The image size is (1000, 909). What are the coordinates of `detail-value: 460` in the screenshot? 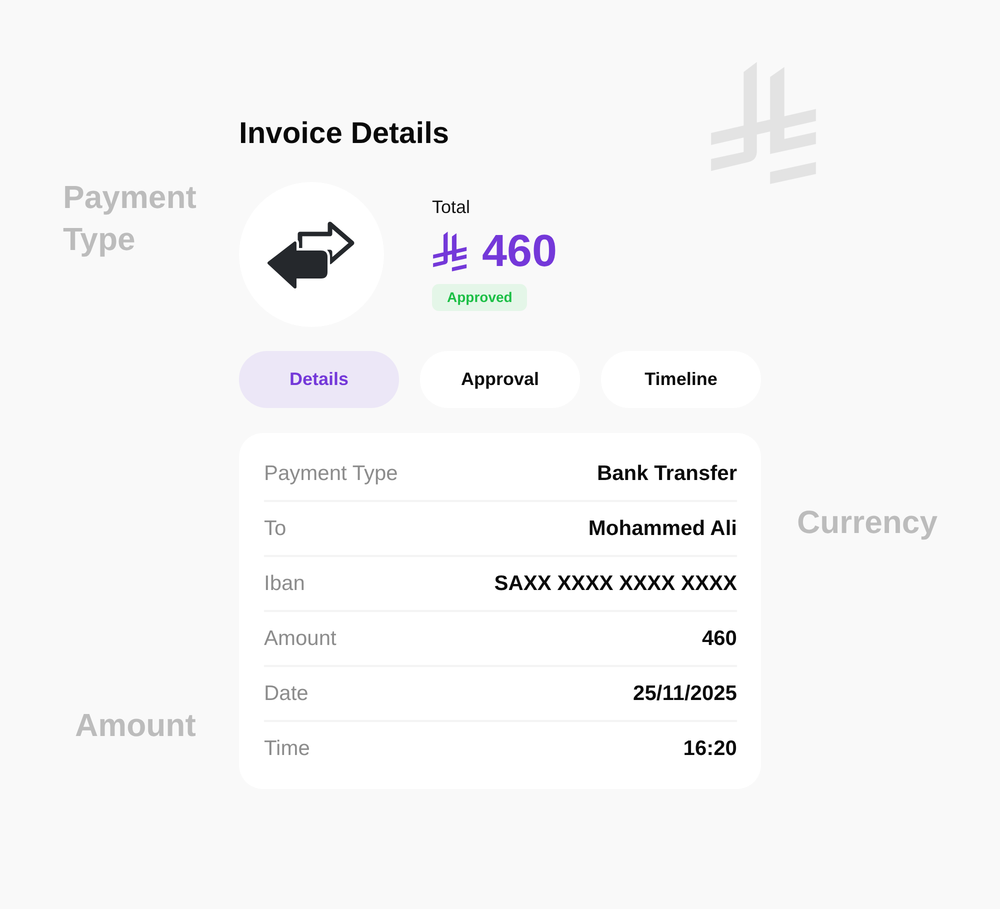 It's located at (719, 638).